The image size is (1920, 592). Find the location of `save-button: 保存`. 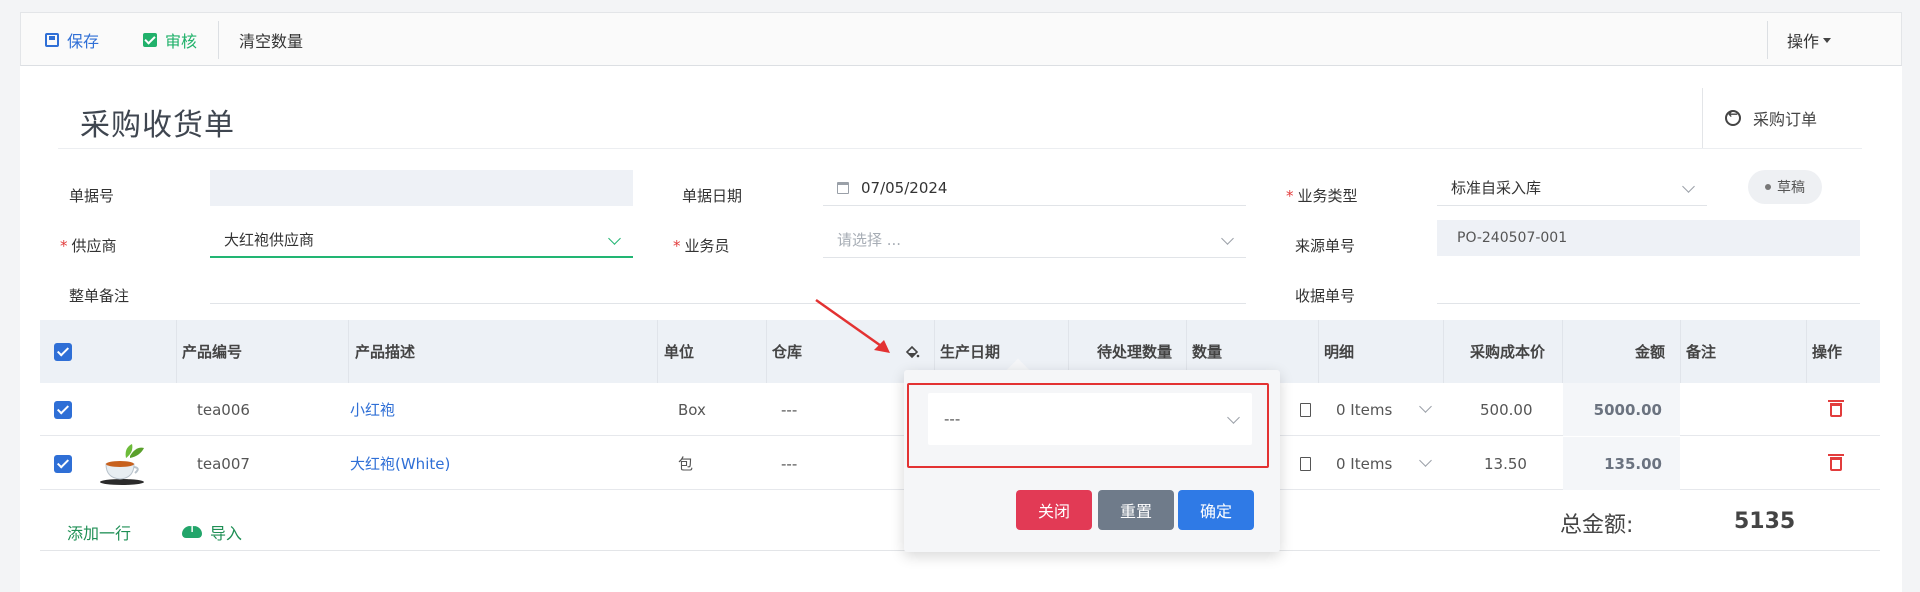

save-button: 保存 is located at coordinates (72, 40).